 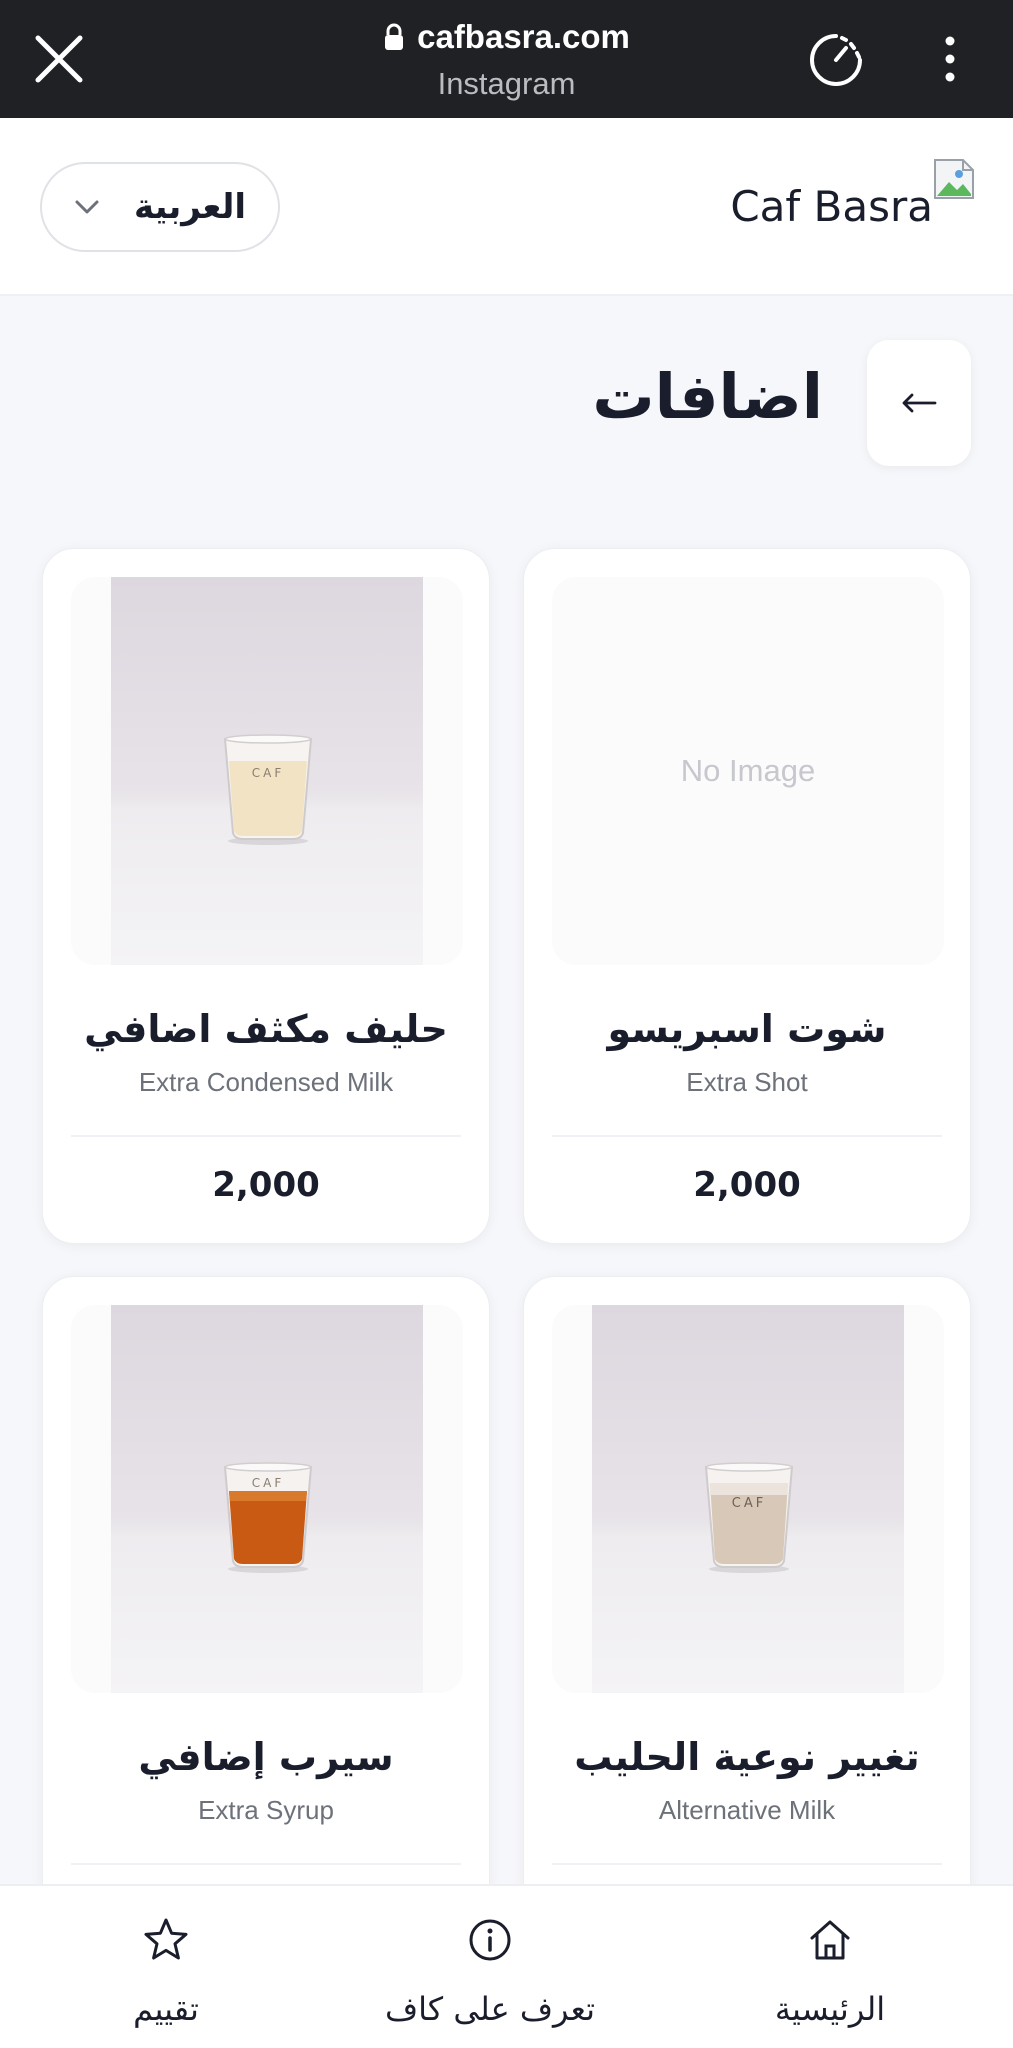 What do you see at coordinates (747, 1757) in the screenshot?
I see `product-name: تغيير نوعية الحليب` at bounding box center [747, 1757].